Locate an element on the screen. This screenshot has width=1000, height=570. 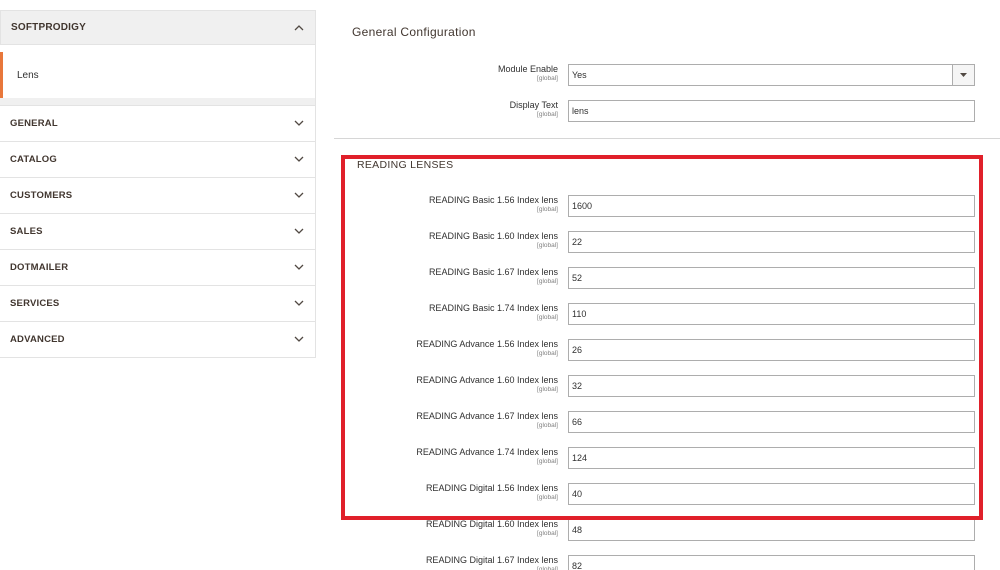
input-value: 82 is located at coordinates (577, 565).